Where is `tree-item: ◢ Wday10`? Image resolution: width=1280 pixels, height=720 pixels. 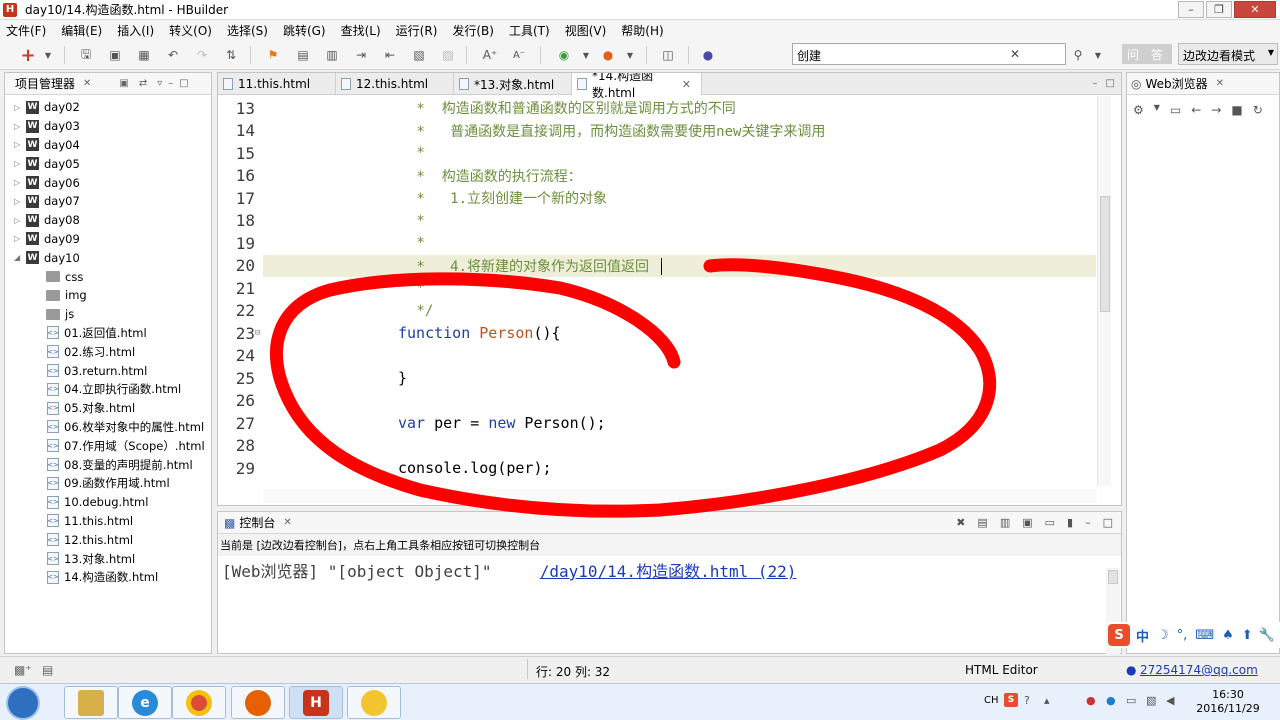
tree-item: ◢ Wday10 is located at coordinates (108, 257).